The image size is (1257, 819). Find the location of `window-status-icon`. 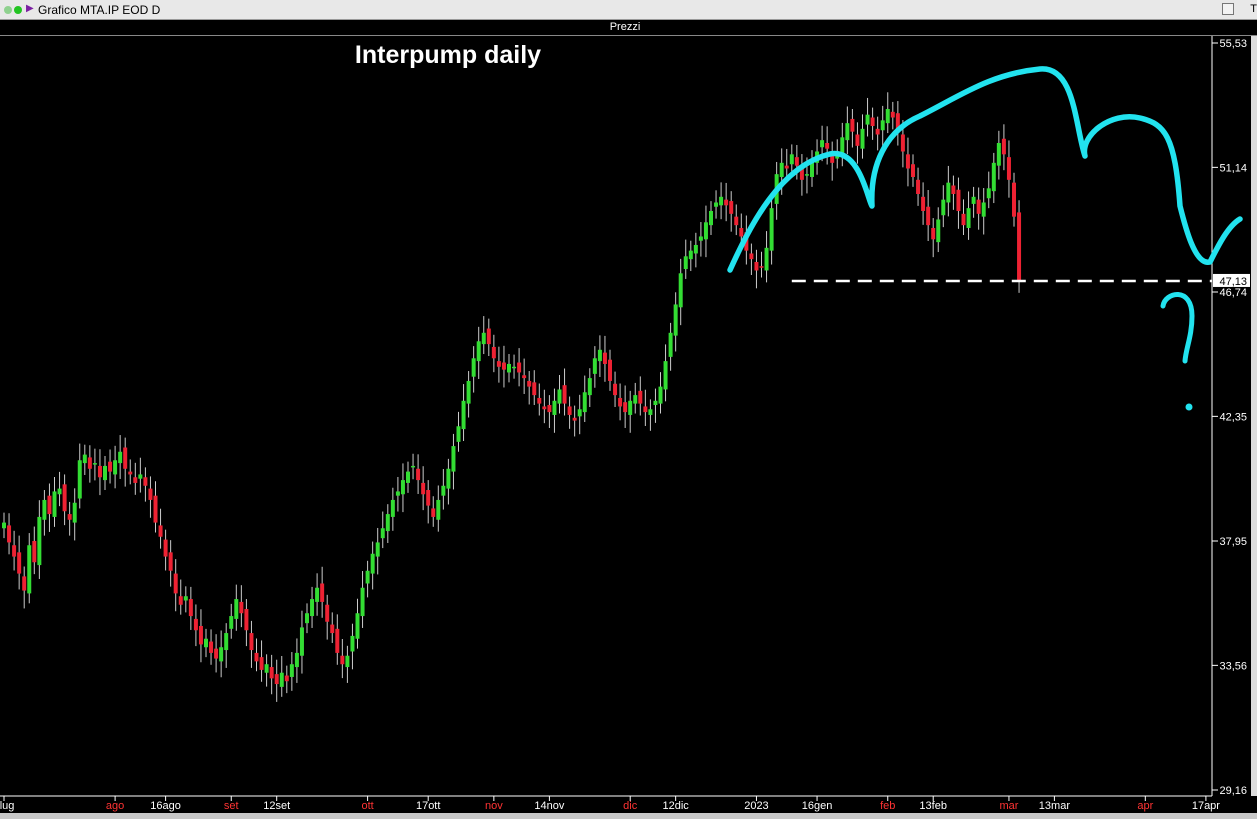

window-status-icon is located at coordinates (8, 10).